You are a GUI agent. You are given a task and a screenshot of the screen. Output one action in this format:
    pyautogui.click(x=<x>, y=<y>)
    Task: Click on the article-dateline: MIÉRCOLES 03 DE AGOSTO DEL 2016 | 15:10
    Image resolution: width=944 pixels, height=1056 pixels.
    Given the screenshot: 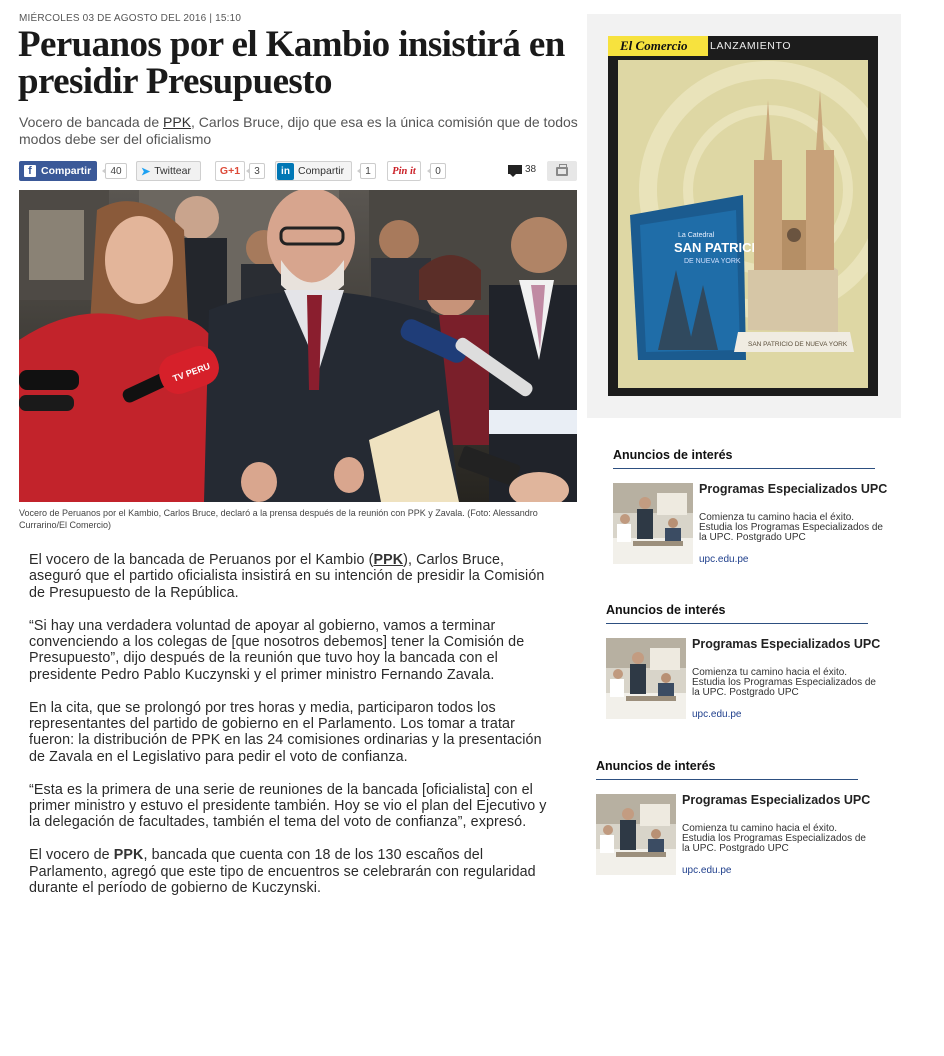 What is the action you would take?
    pyautogui.click(x=130, y=18)
    